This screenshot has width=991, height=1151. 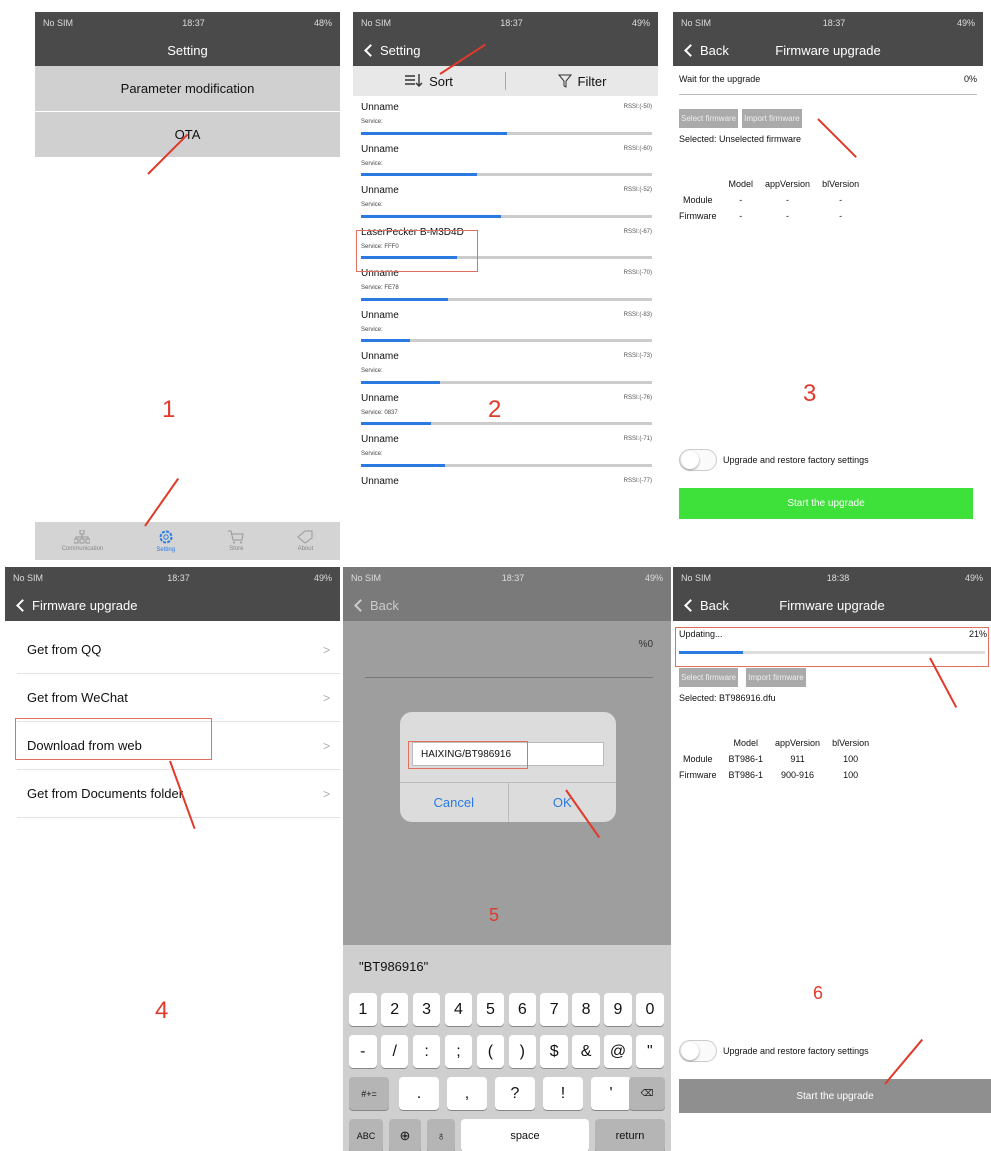 What do you see at coordinates (505, 366) in the screenshot?
I see `device-row: Unname RSSI:(-73) Service:` at bounding box center [505, 366].